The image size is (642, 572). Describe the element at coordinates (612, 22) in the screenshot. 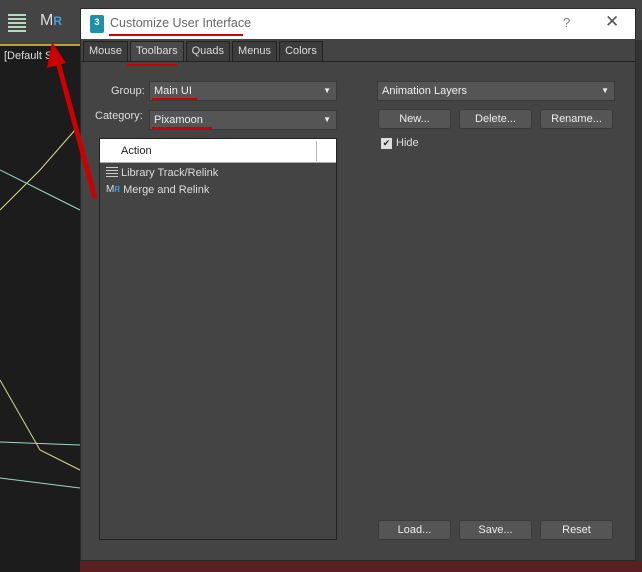

I see `close-button: ✕` at that location.